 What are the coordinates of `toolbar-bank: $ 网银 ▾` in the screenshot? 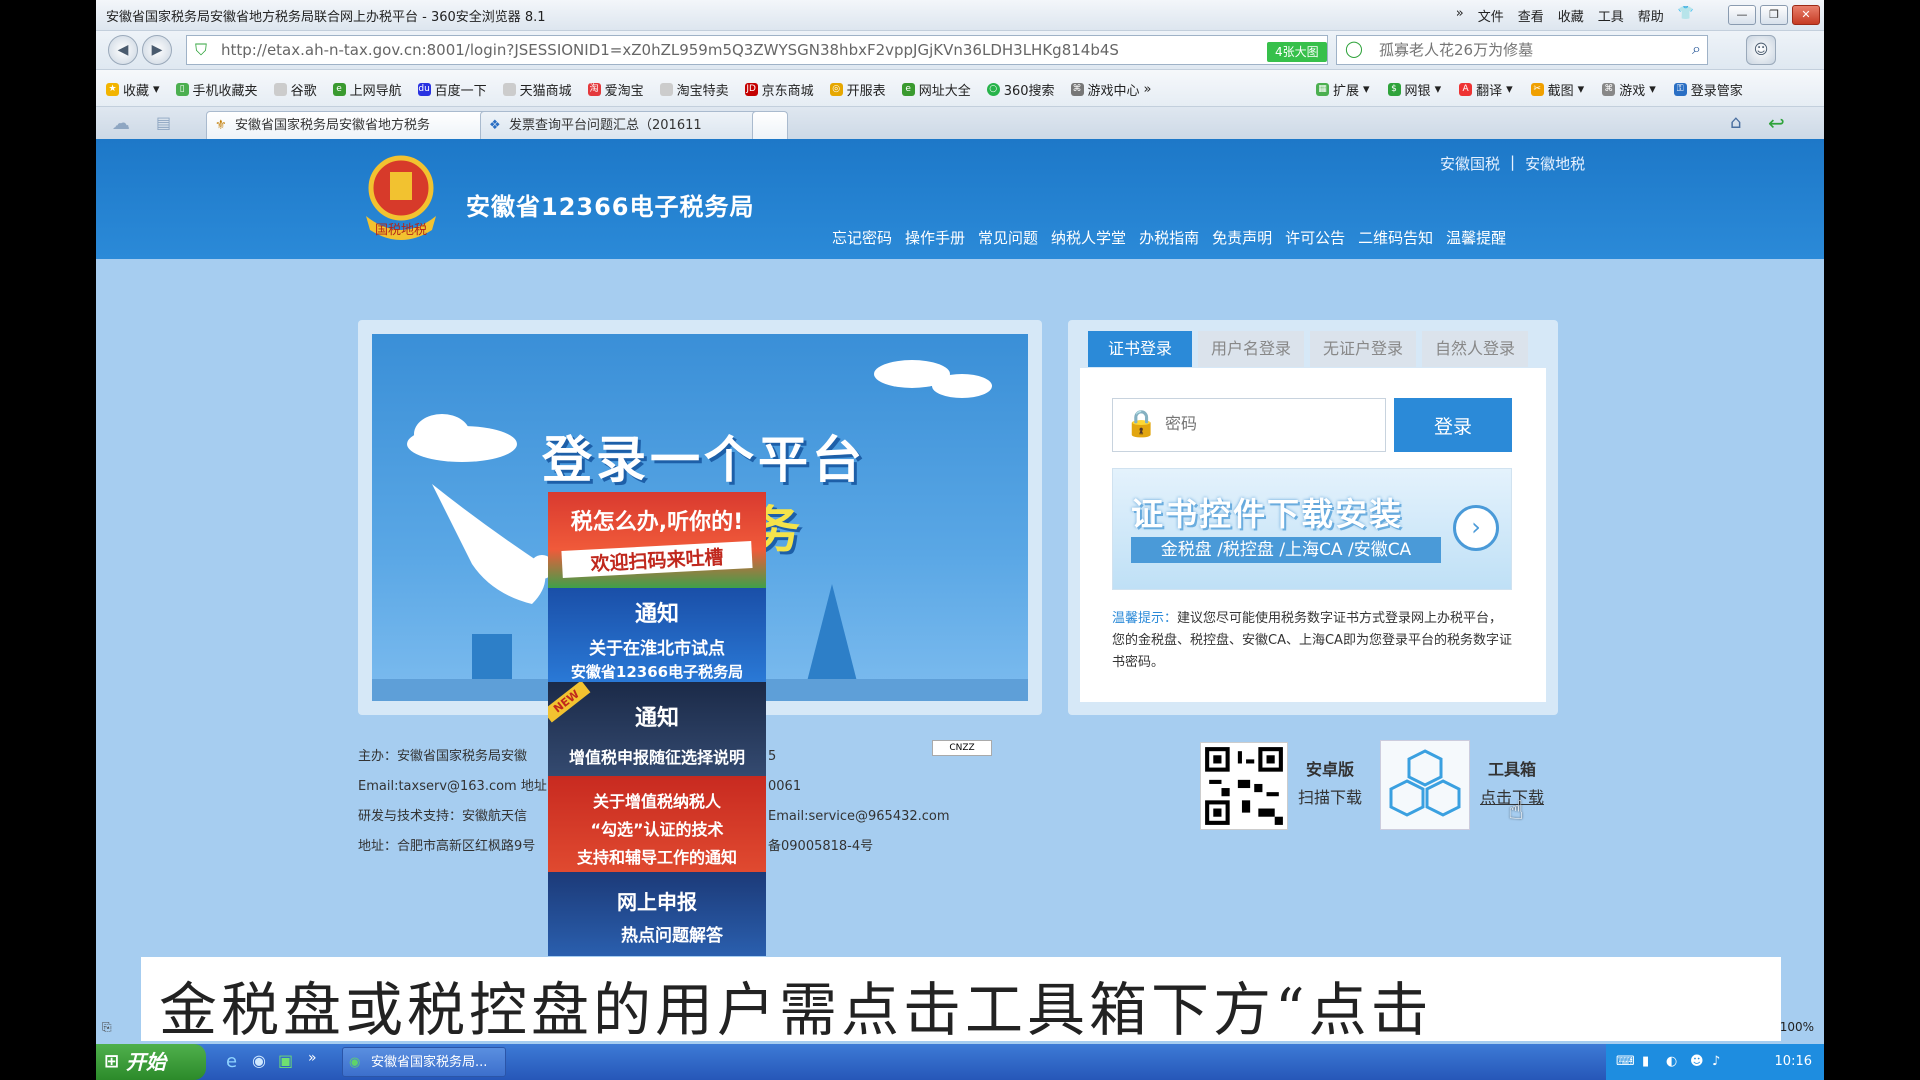 It's located at (1414, 89).